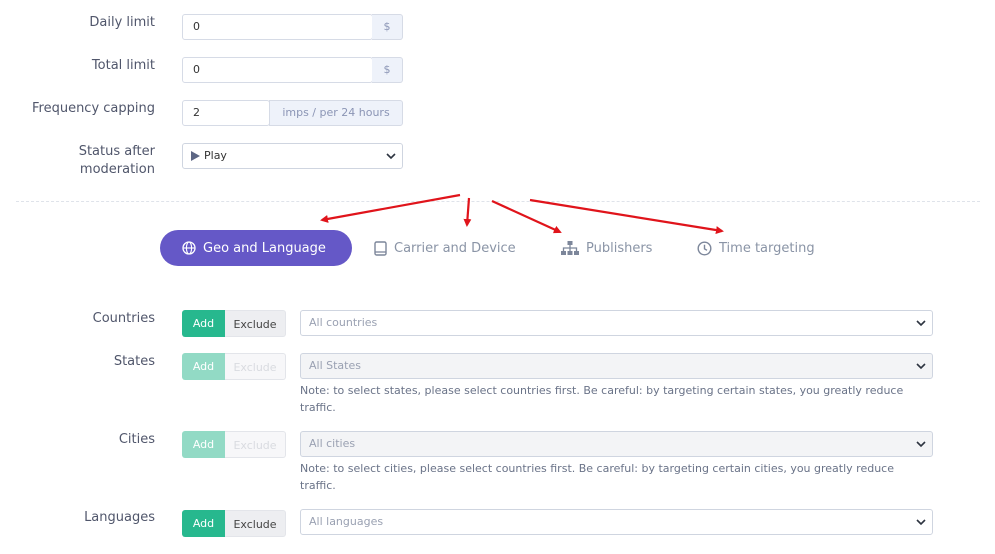  What do you see at coordinates (136, 439) in the screenshot?
I see `cities-label: Cities` at bounding box center [136, 439].